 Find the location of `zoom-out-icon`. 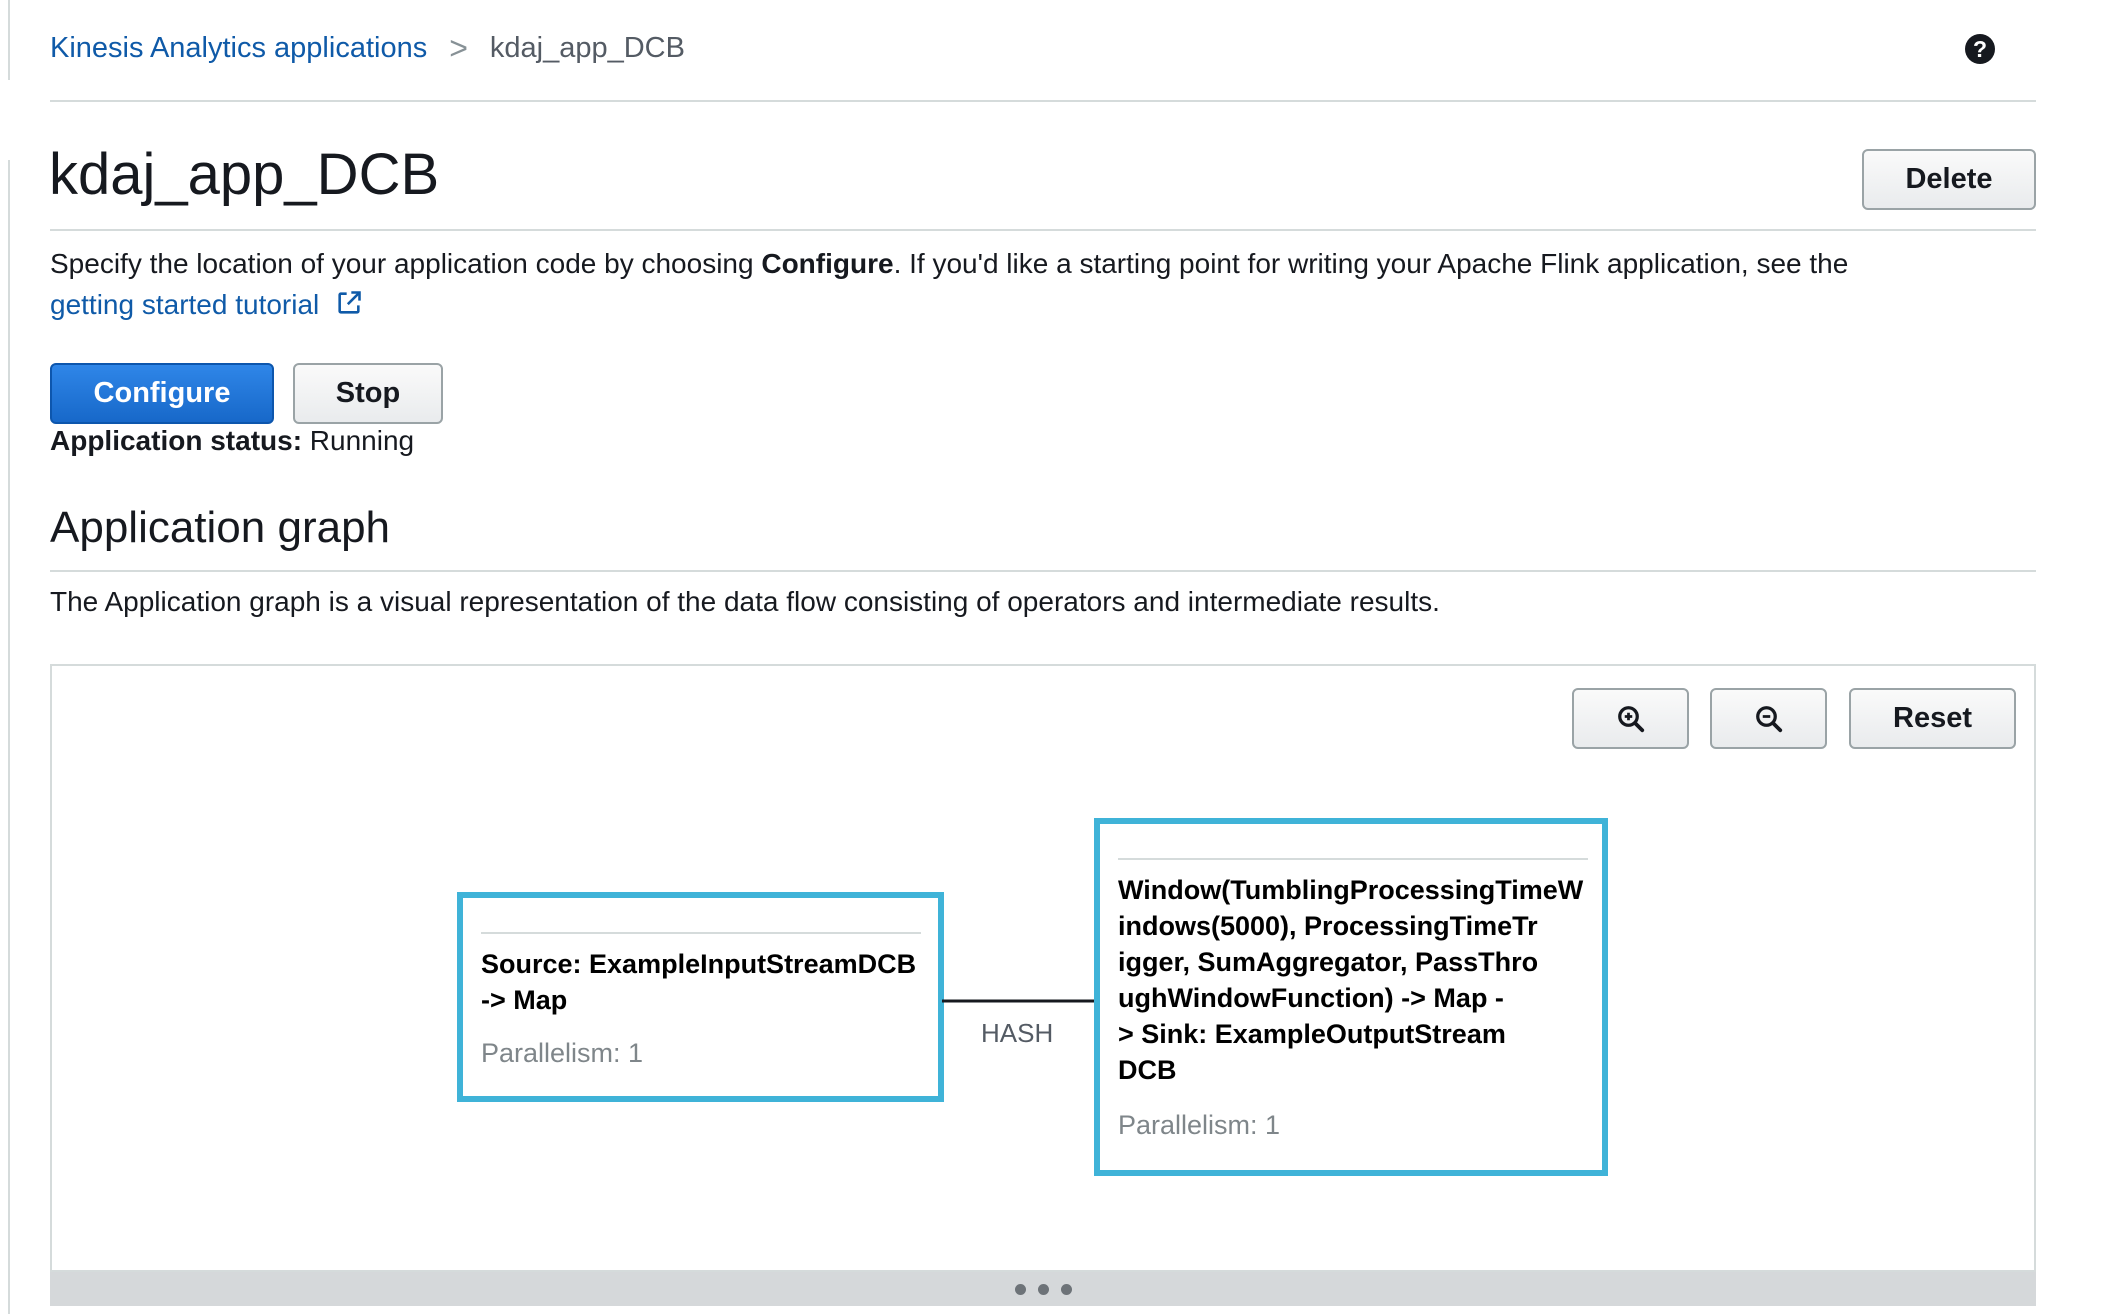

zoom-out-icon is located at coordinates (1768, 718).